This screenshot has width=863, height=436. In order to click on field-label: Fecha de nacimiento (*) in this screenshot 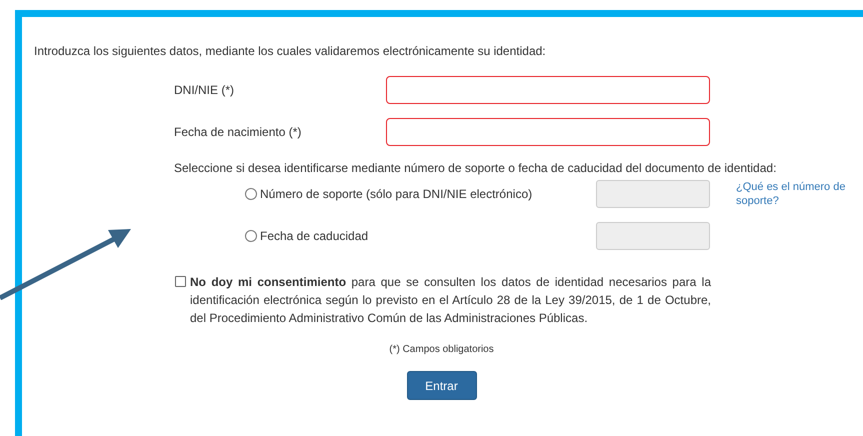, I will do `click(238, 132)`.